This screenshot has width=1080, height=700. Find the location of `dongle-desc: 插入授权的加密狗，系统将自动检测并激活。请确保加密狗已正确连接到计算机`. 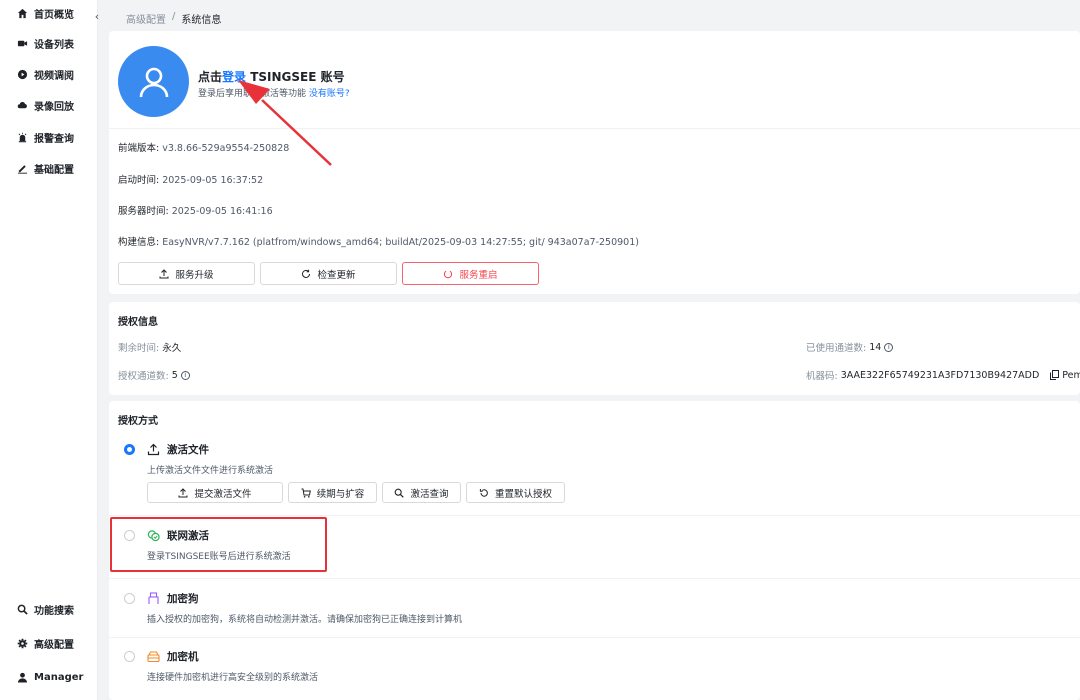

dongle-desc: 插入授权的加密狗，系统将自动检测并激活。请确保加密狗已正确连接到计算机 is located at coordinates (305, 620).